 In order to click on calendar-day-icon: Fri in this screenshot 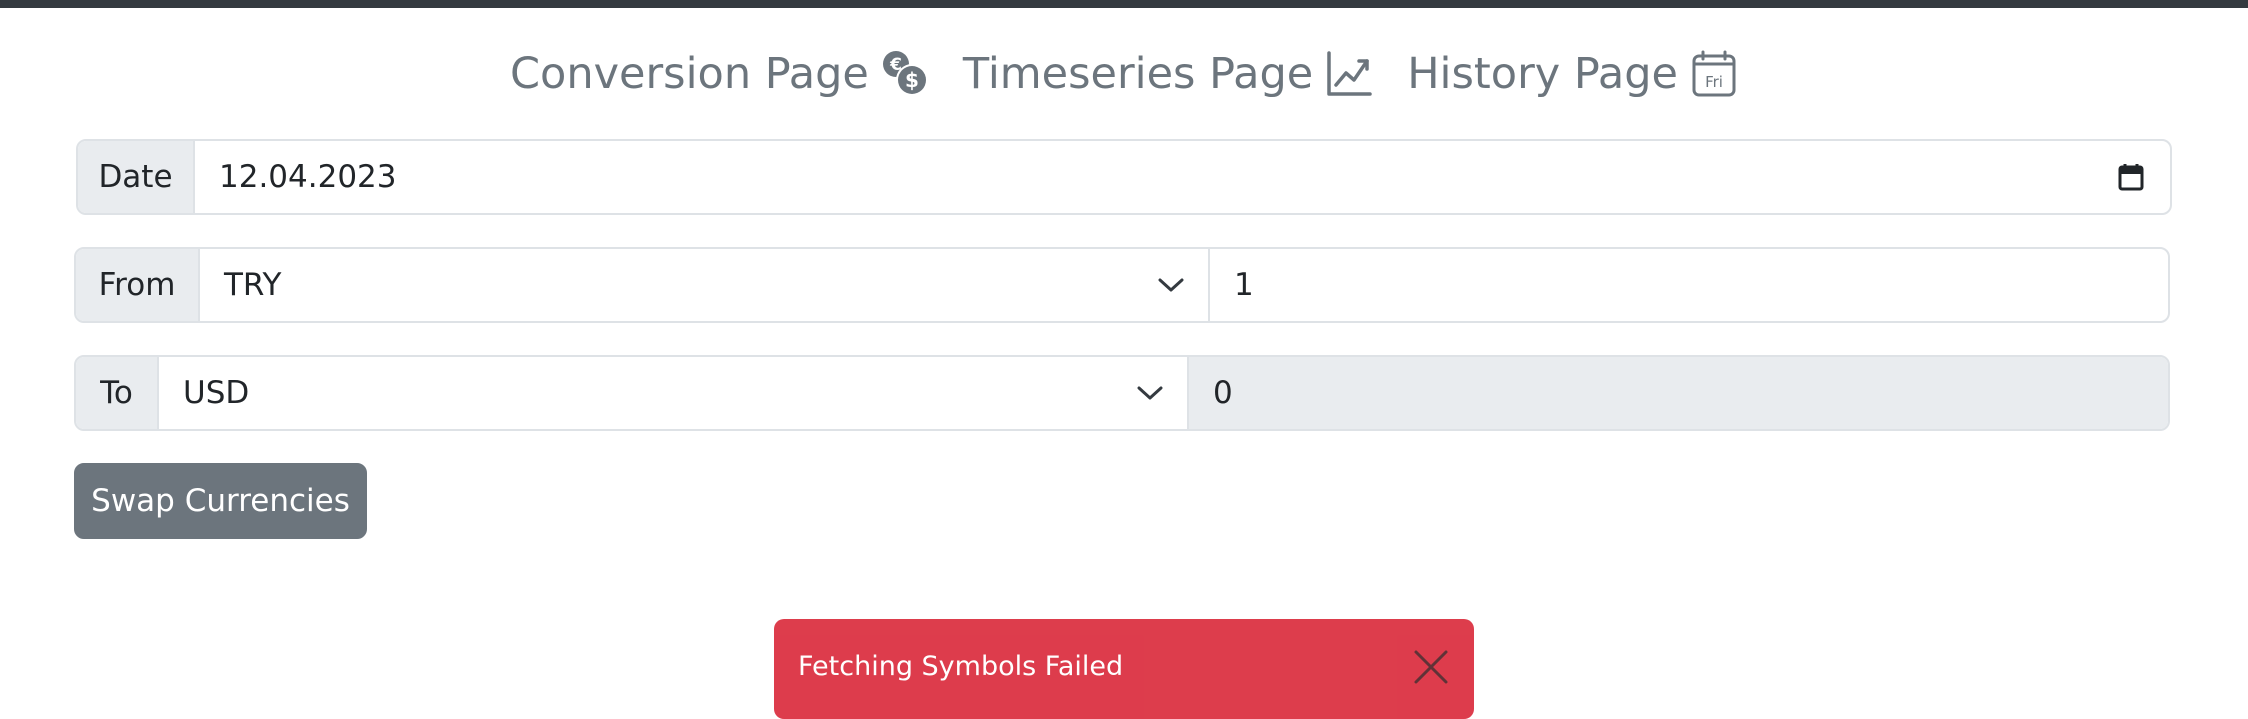, I will do `click(1714, 74)`.